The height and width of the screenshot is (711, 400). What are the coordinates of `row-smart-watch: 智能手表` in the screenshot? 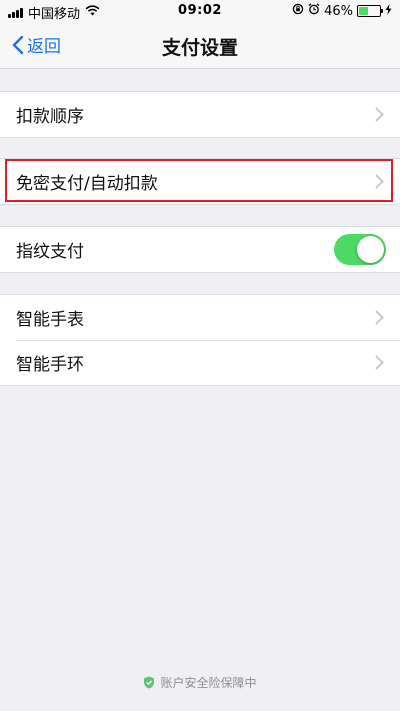 It's located at (200, 317).